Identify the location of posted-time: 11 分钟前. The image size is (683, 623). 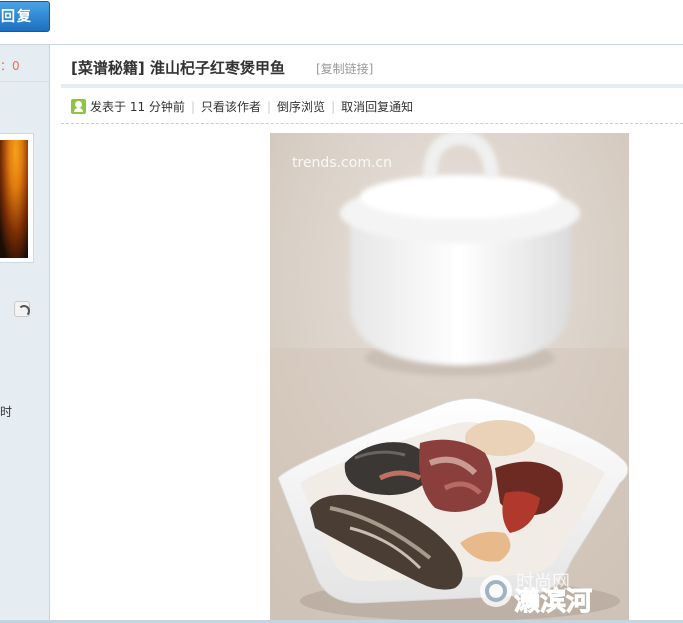
(157, 107).